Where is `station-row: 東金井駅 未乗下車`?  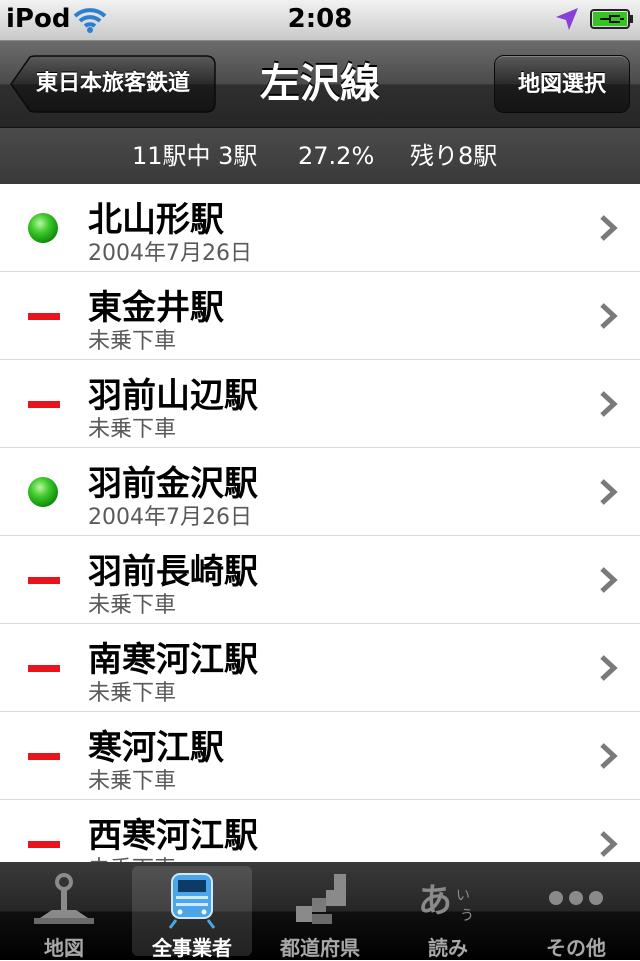
station-row: 東金井駅 未乗下車 is located at coordinates (320, 316).